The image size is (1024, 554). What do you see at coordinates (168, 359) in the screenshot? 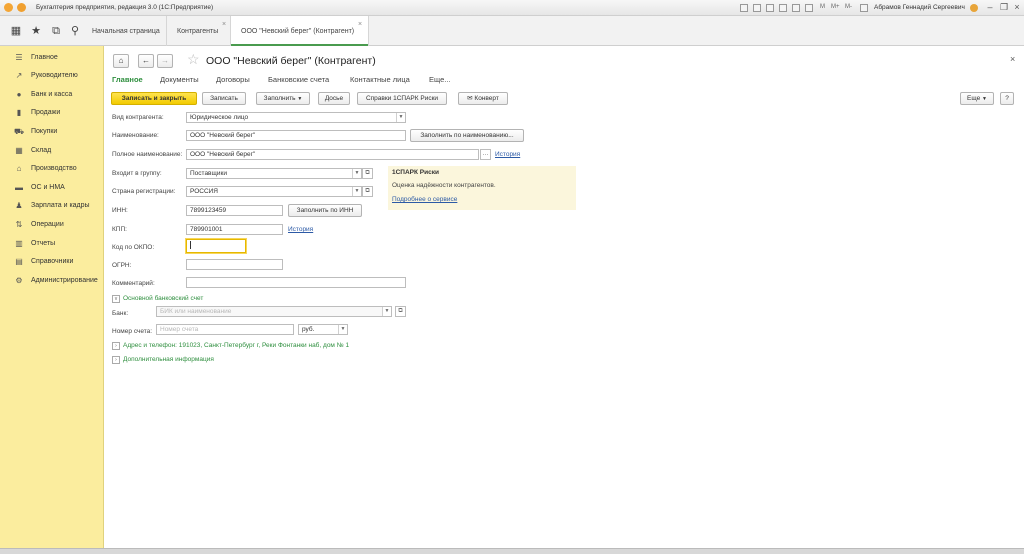
I see `extra-info-section: Дополнительная информация` at bounding box center [168, 359].